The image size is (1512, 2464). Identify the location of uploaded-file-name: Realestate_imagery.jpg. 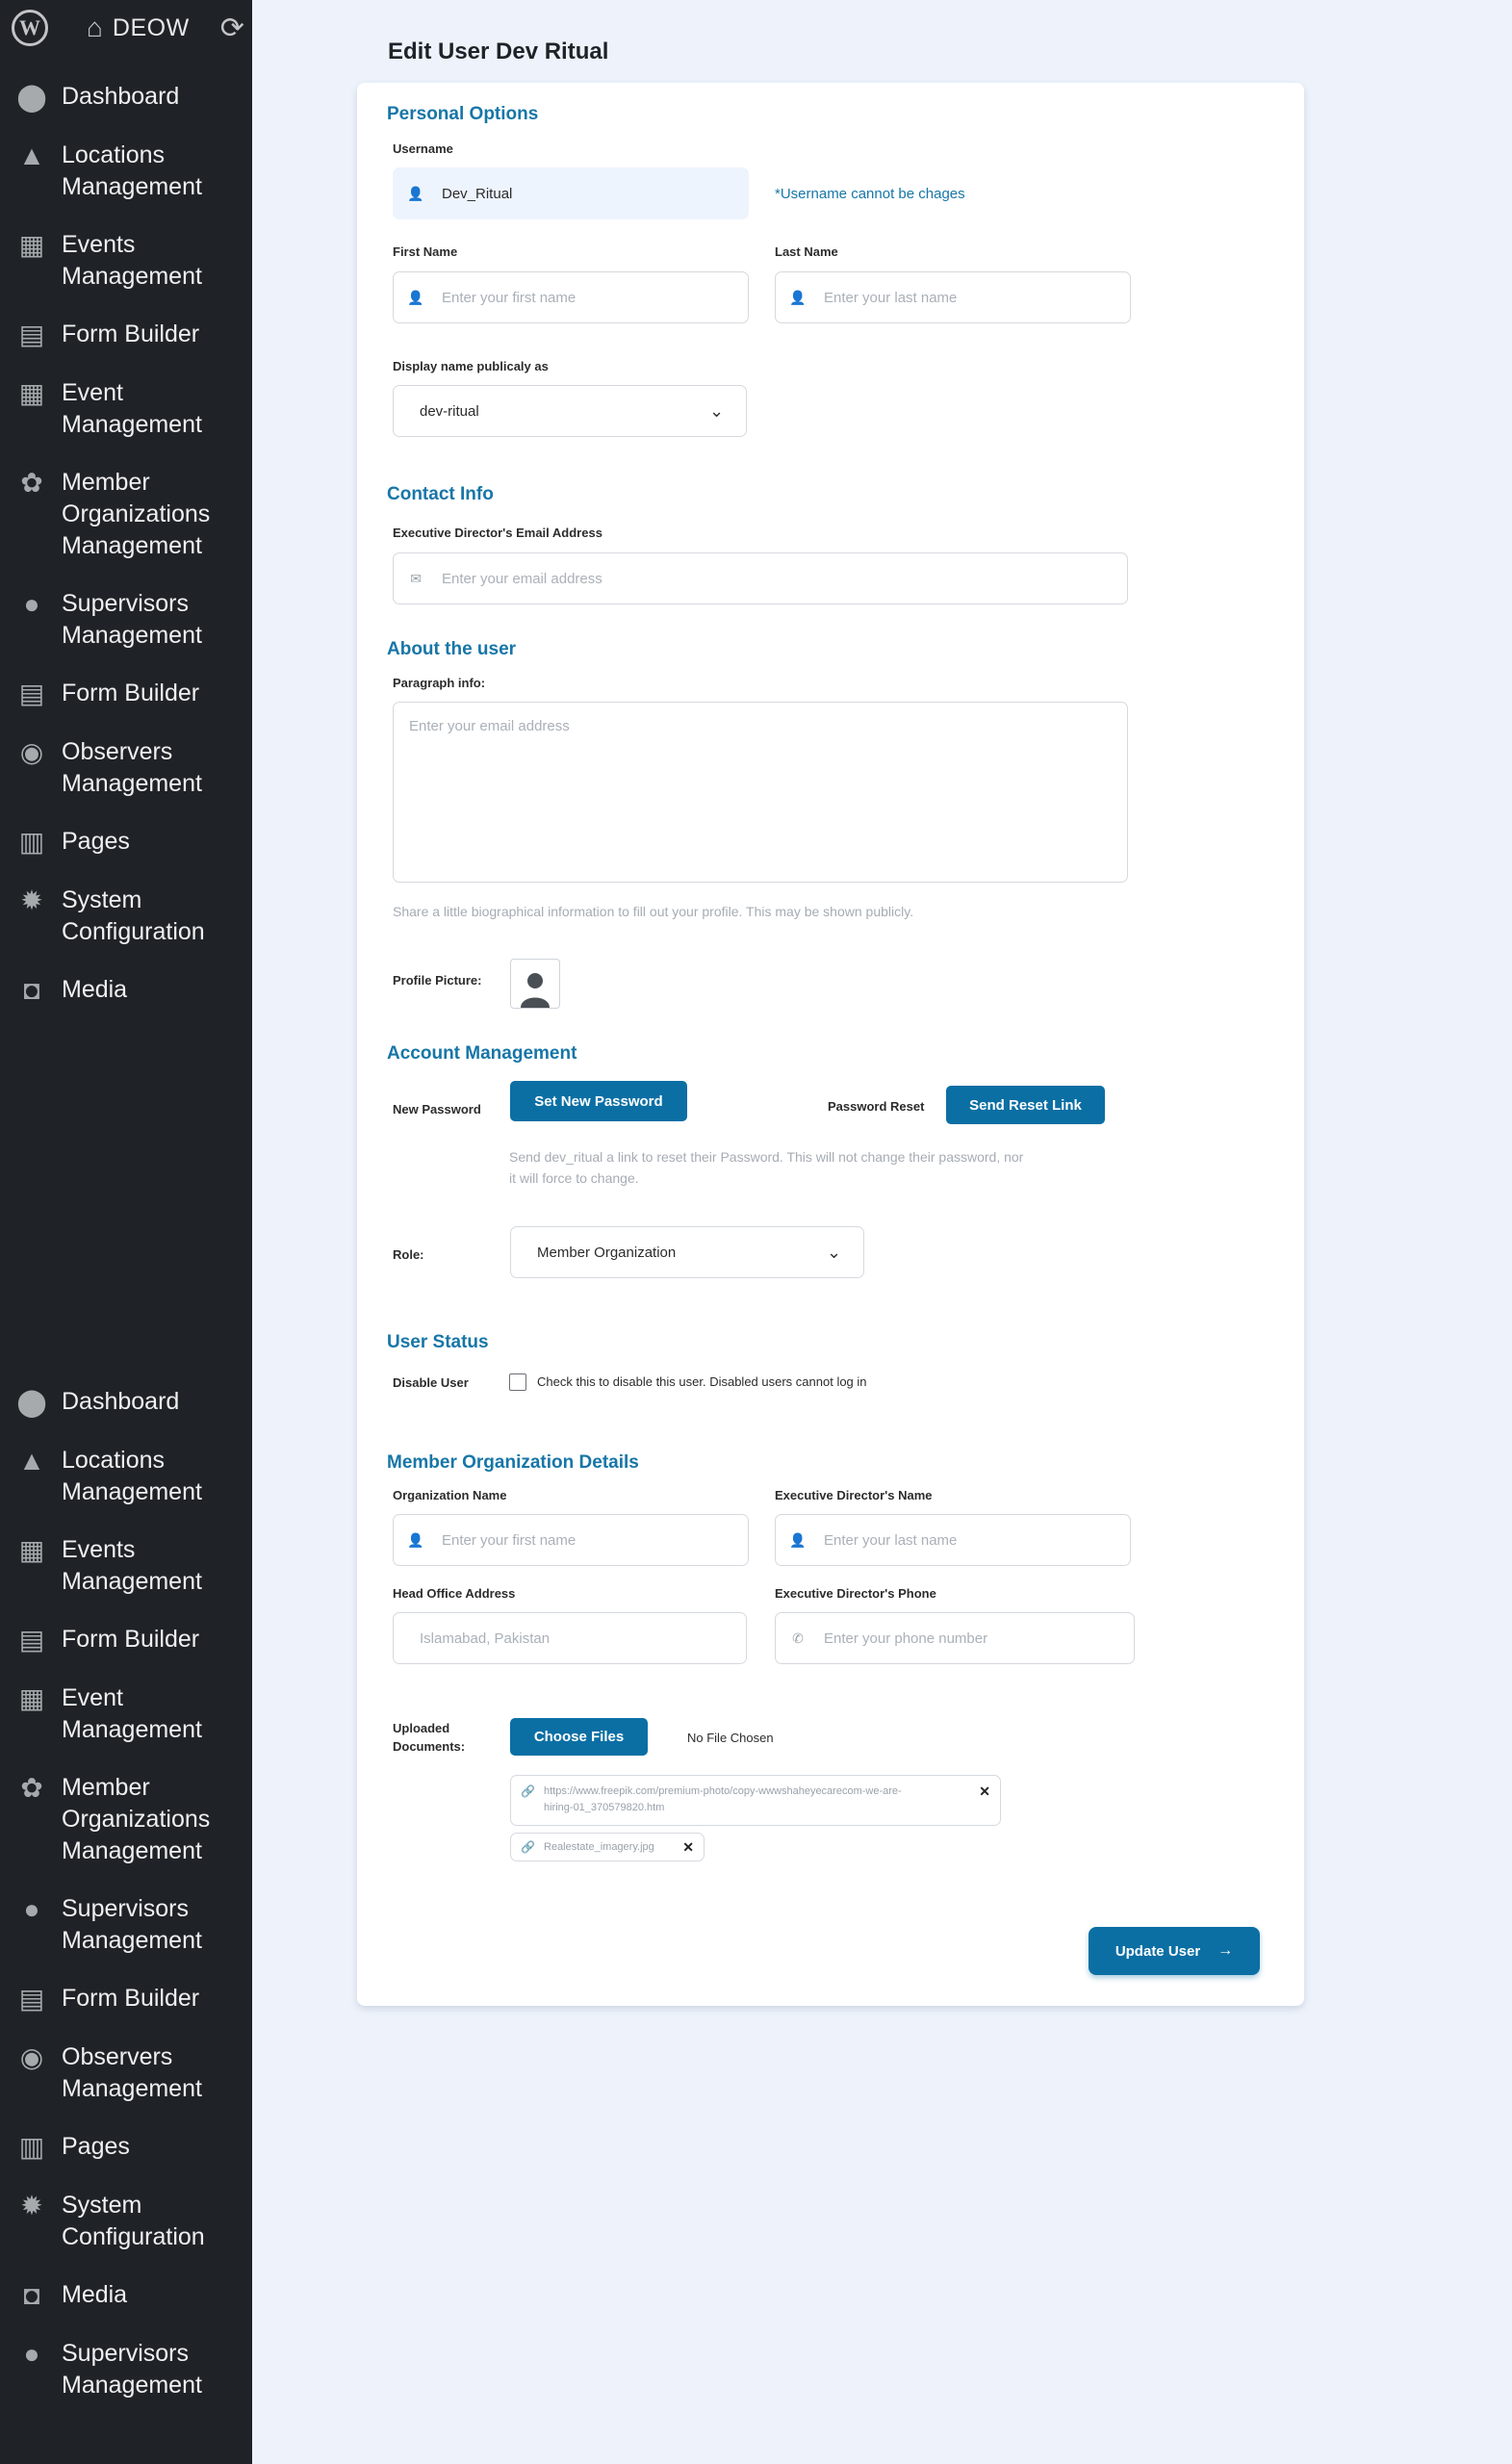
(599, 1847).